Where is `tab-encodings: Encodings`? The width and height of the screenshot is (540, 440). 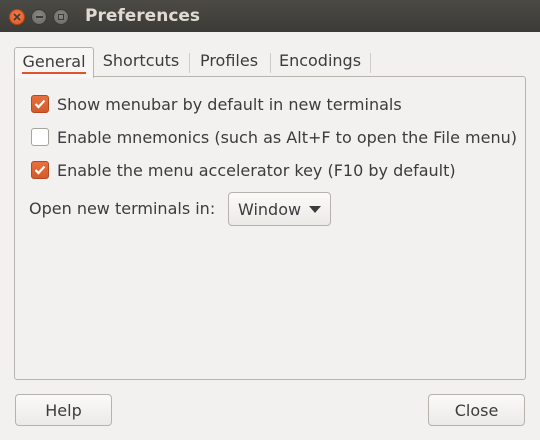
tab-encodings: Encodings is located at coordinates (320, 62).